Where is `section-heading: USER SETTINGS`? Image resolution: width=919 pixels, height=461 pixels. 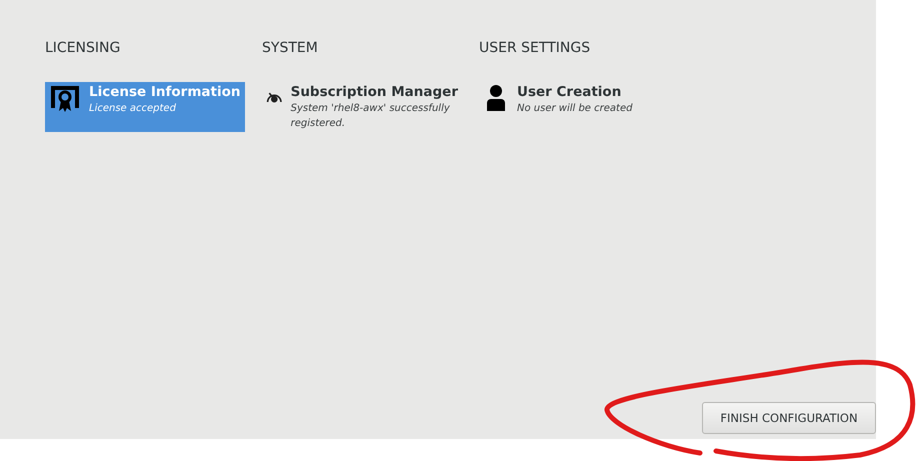 section-heading: USER SETTINGS is located at coordinates (535, 48).